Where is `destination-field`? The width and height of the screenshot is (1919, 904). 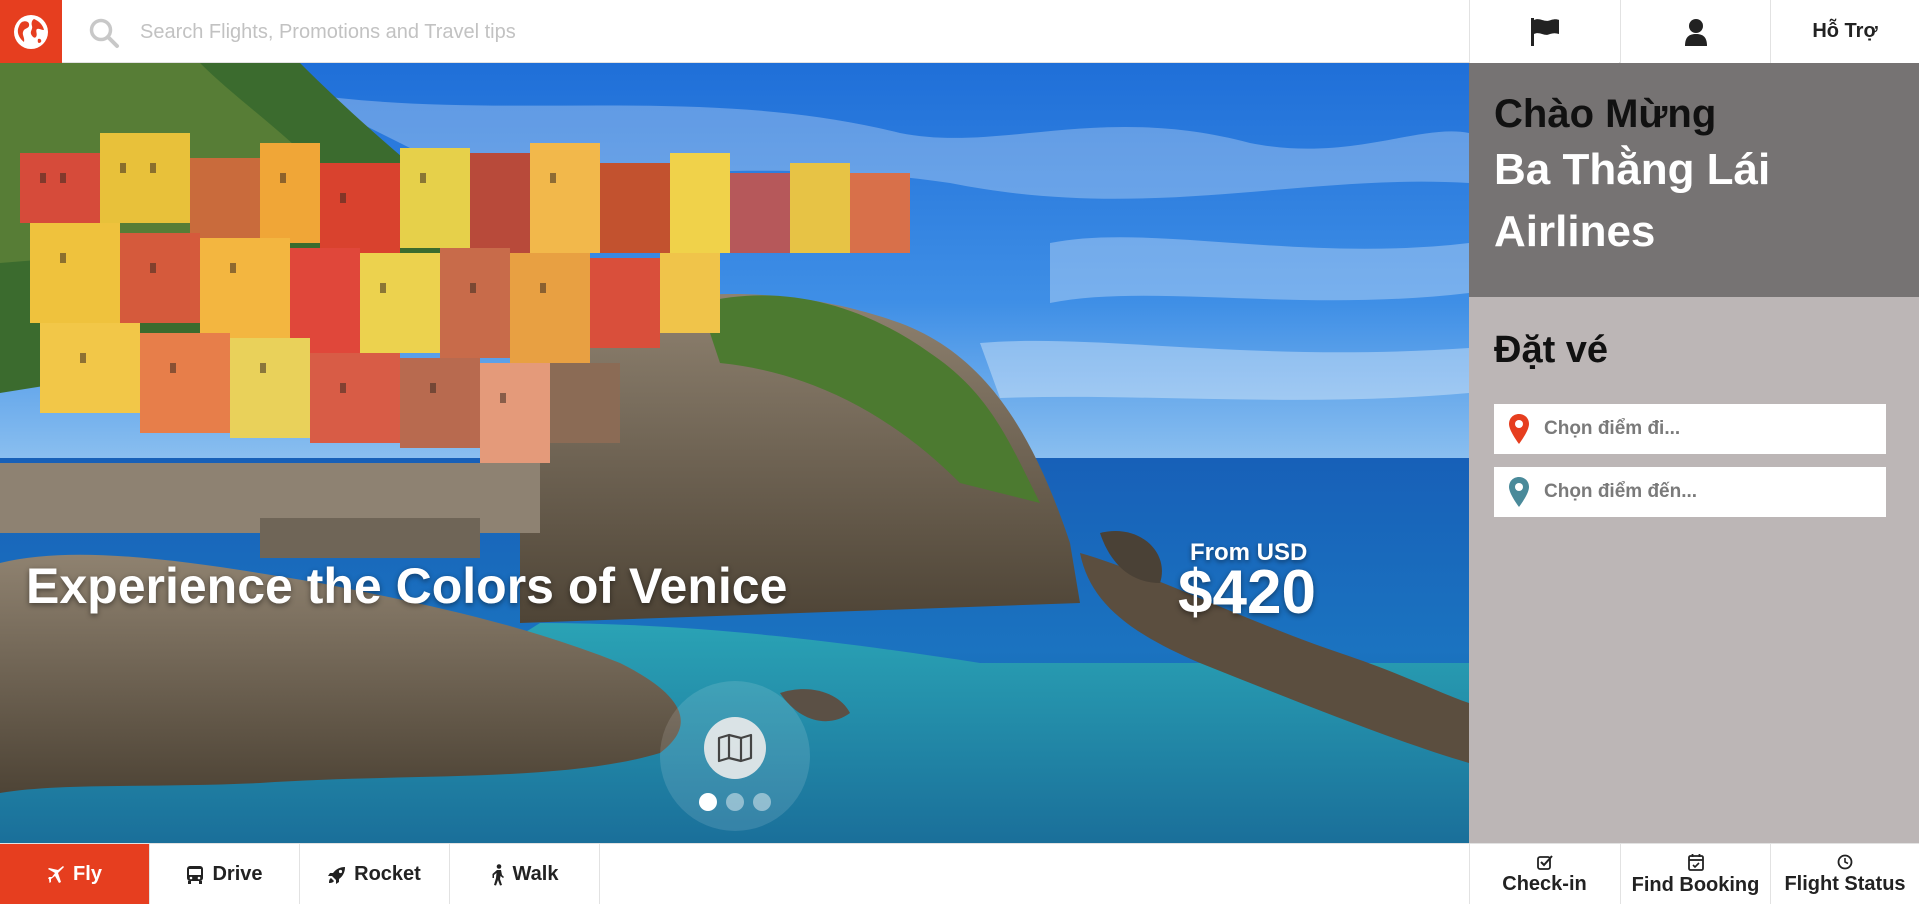
destination-field is located at coordinates (1690, 492).